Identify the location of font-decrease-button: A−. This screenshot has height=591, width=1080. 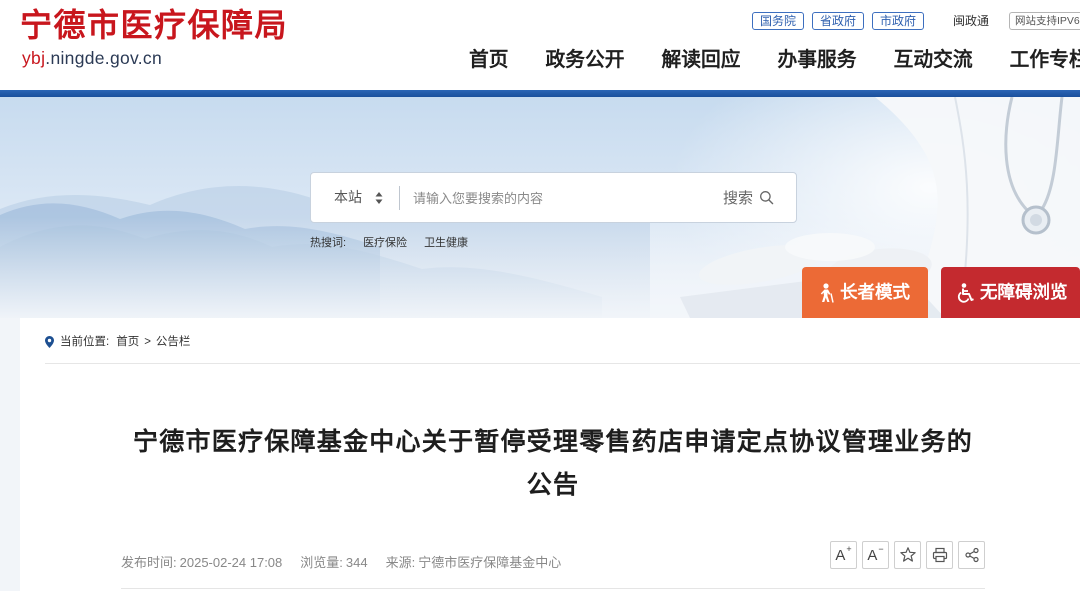
(875, 555).